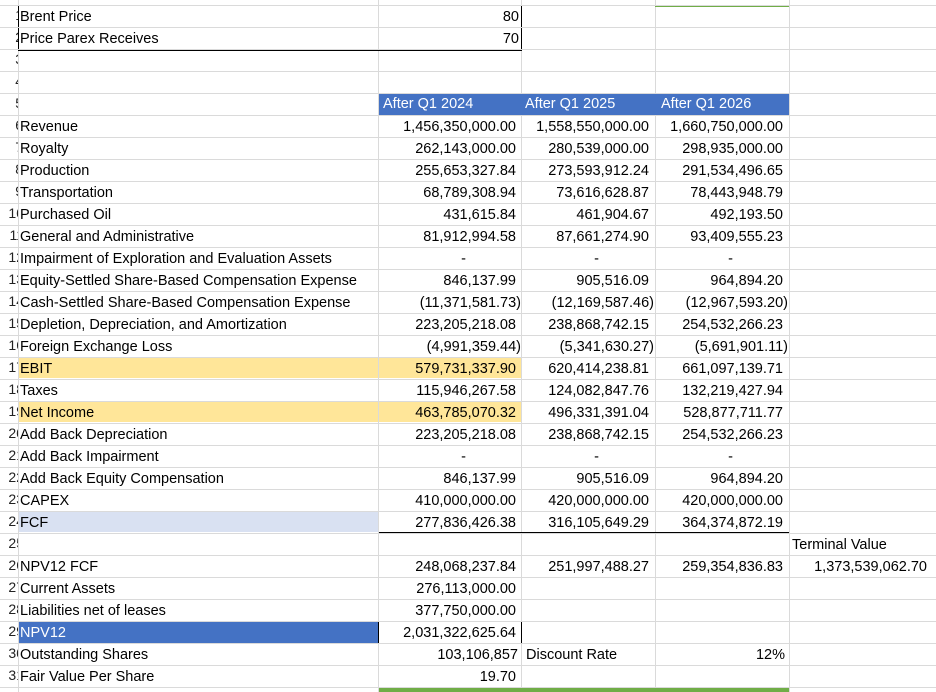 Image resolution: width=936 pixels, height=692 pixels. Describe the element at coordinates (447, 589) in the screenshot. I see `current-assets-value: 276,113,000.00` at that location.